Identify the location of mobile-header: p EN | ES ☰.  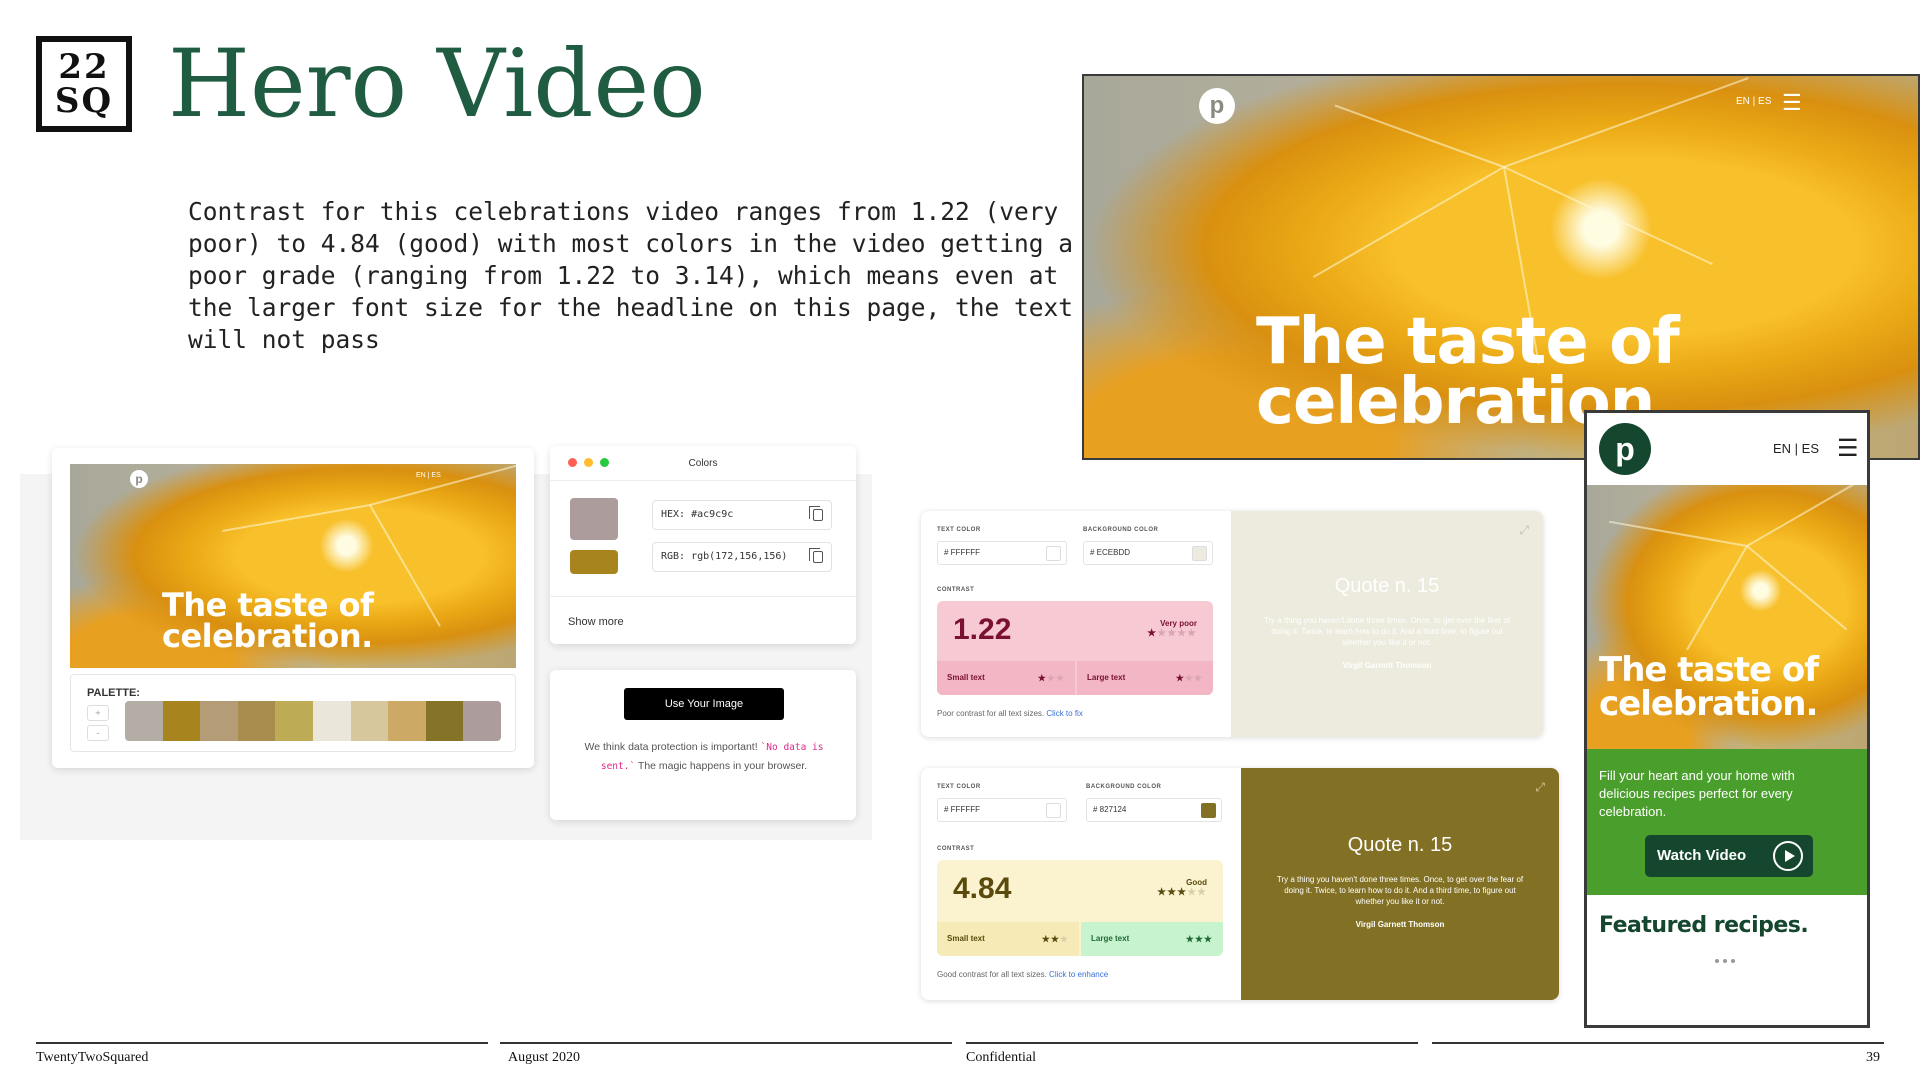
(1727, 449).